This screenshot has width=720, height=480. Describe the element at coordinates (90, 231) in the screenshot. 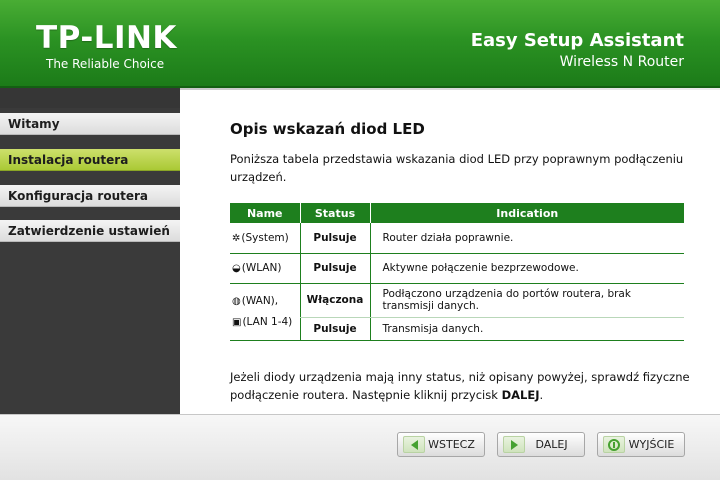

I see `sidebar-item-zatwierdzenie-ustawien: Zatwierdzenie ustawień` at that location.